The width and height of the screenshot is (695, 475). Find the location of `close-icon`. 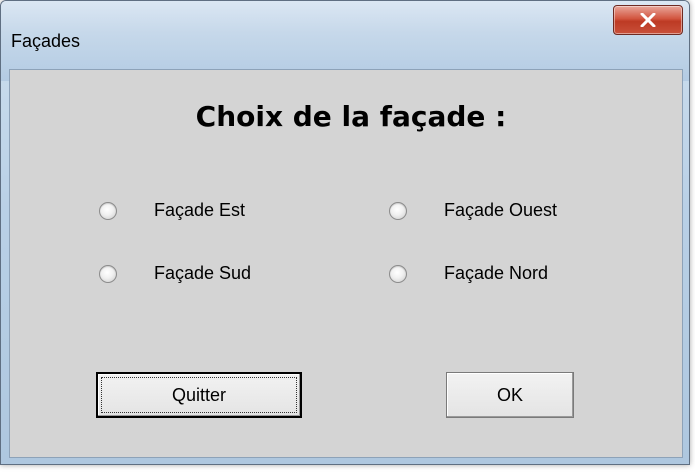

close-icon is located at coordinates (648, 20).